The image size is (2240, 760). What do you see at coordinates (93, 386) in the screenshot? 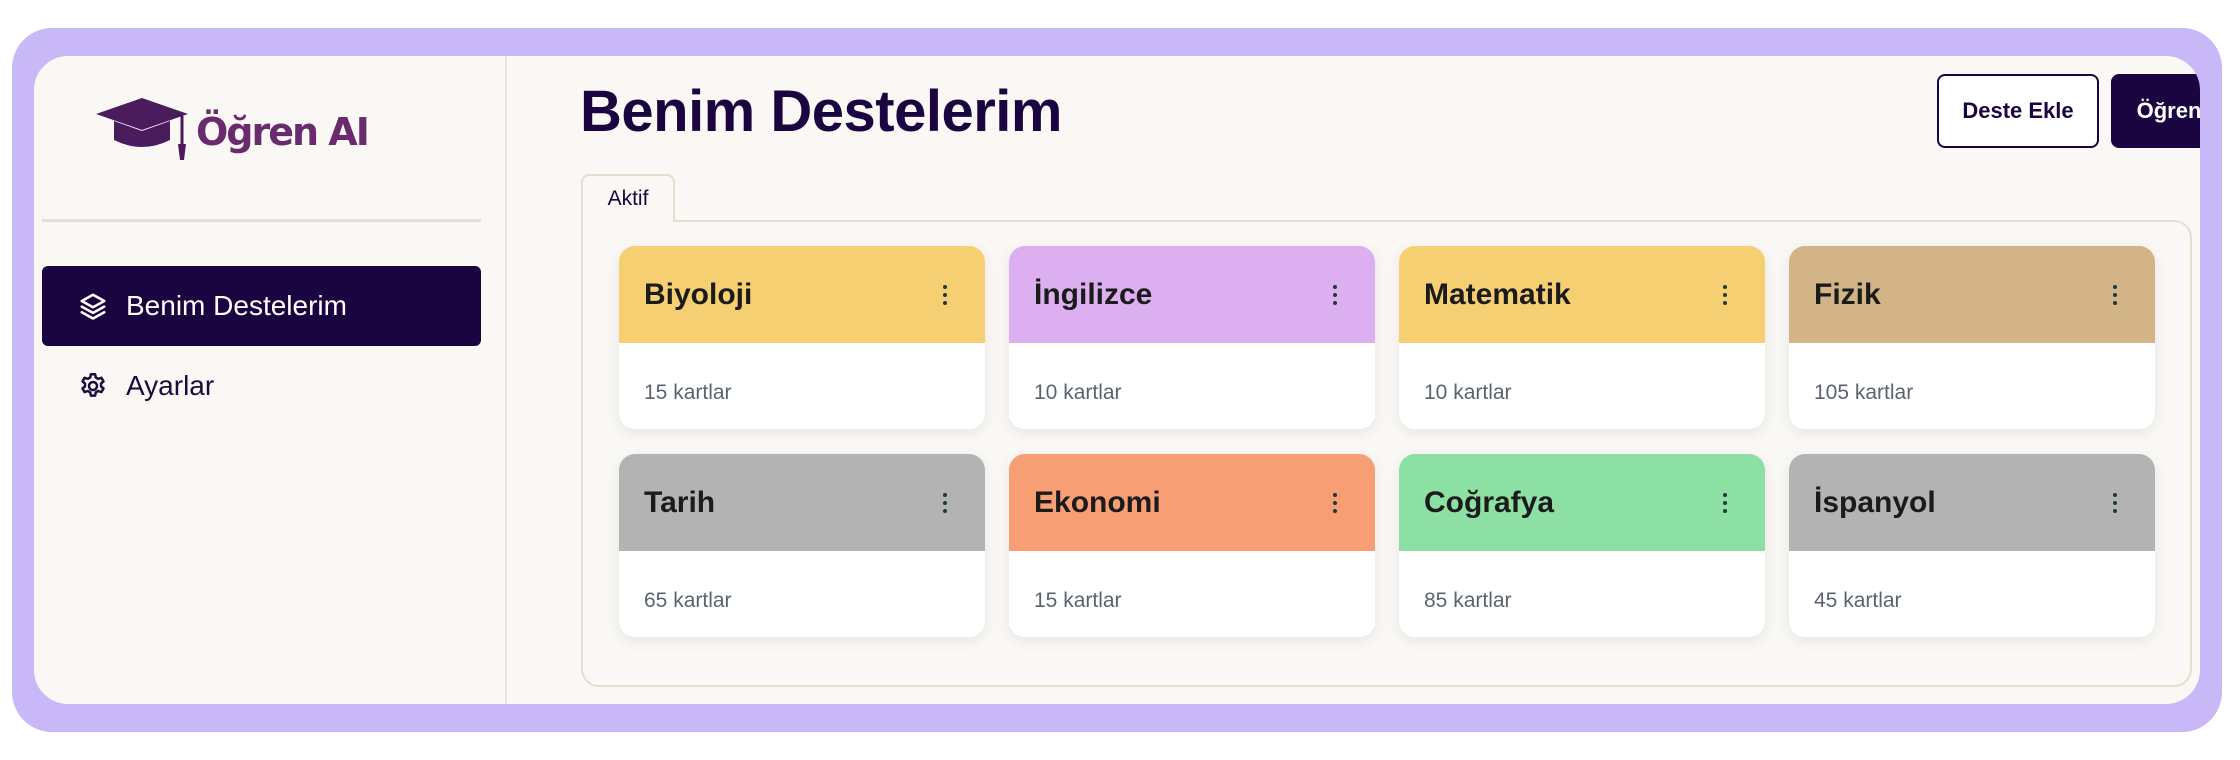
I see `gear-icon` at bounding box center [93, 386].